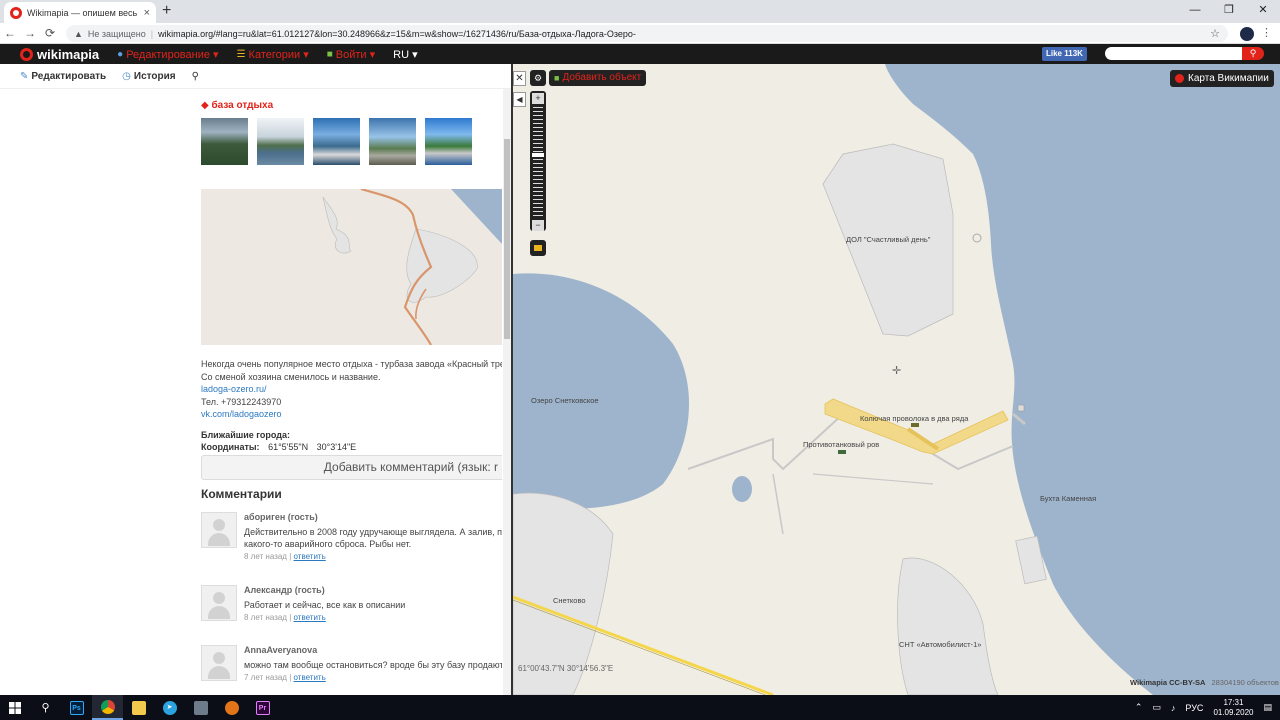 The image size is (1280, 720). What do you see at coordinates (841, 444) in the screenshot?
I see `map-label-ditch: Противотанковый ров` at bounding box center [841, 444].